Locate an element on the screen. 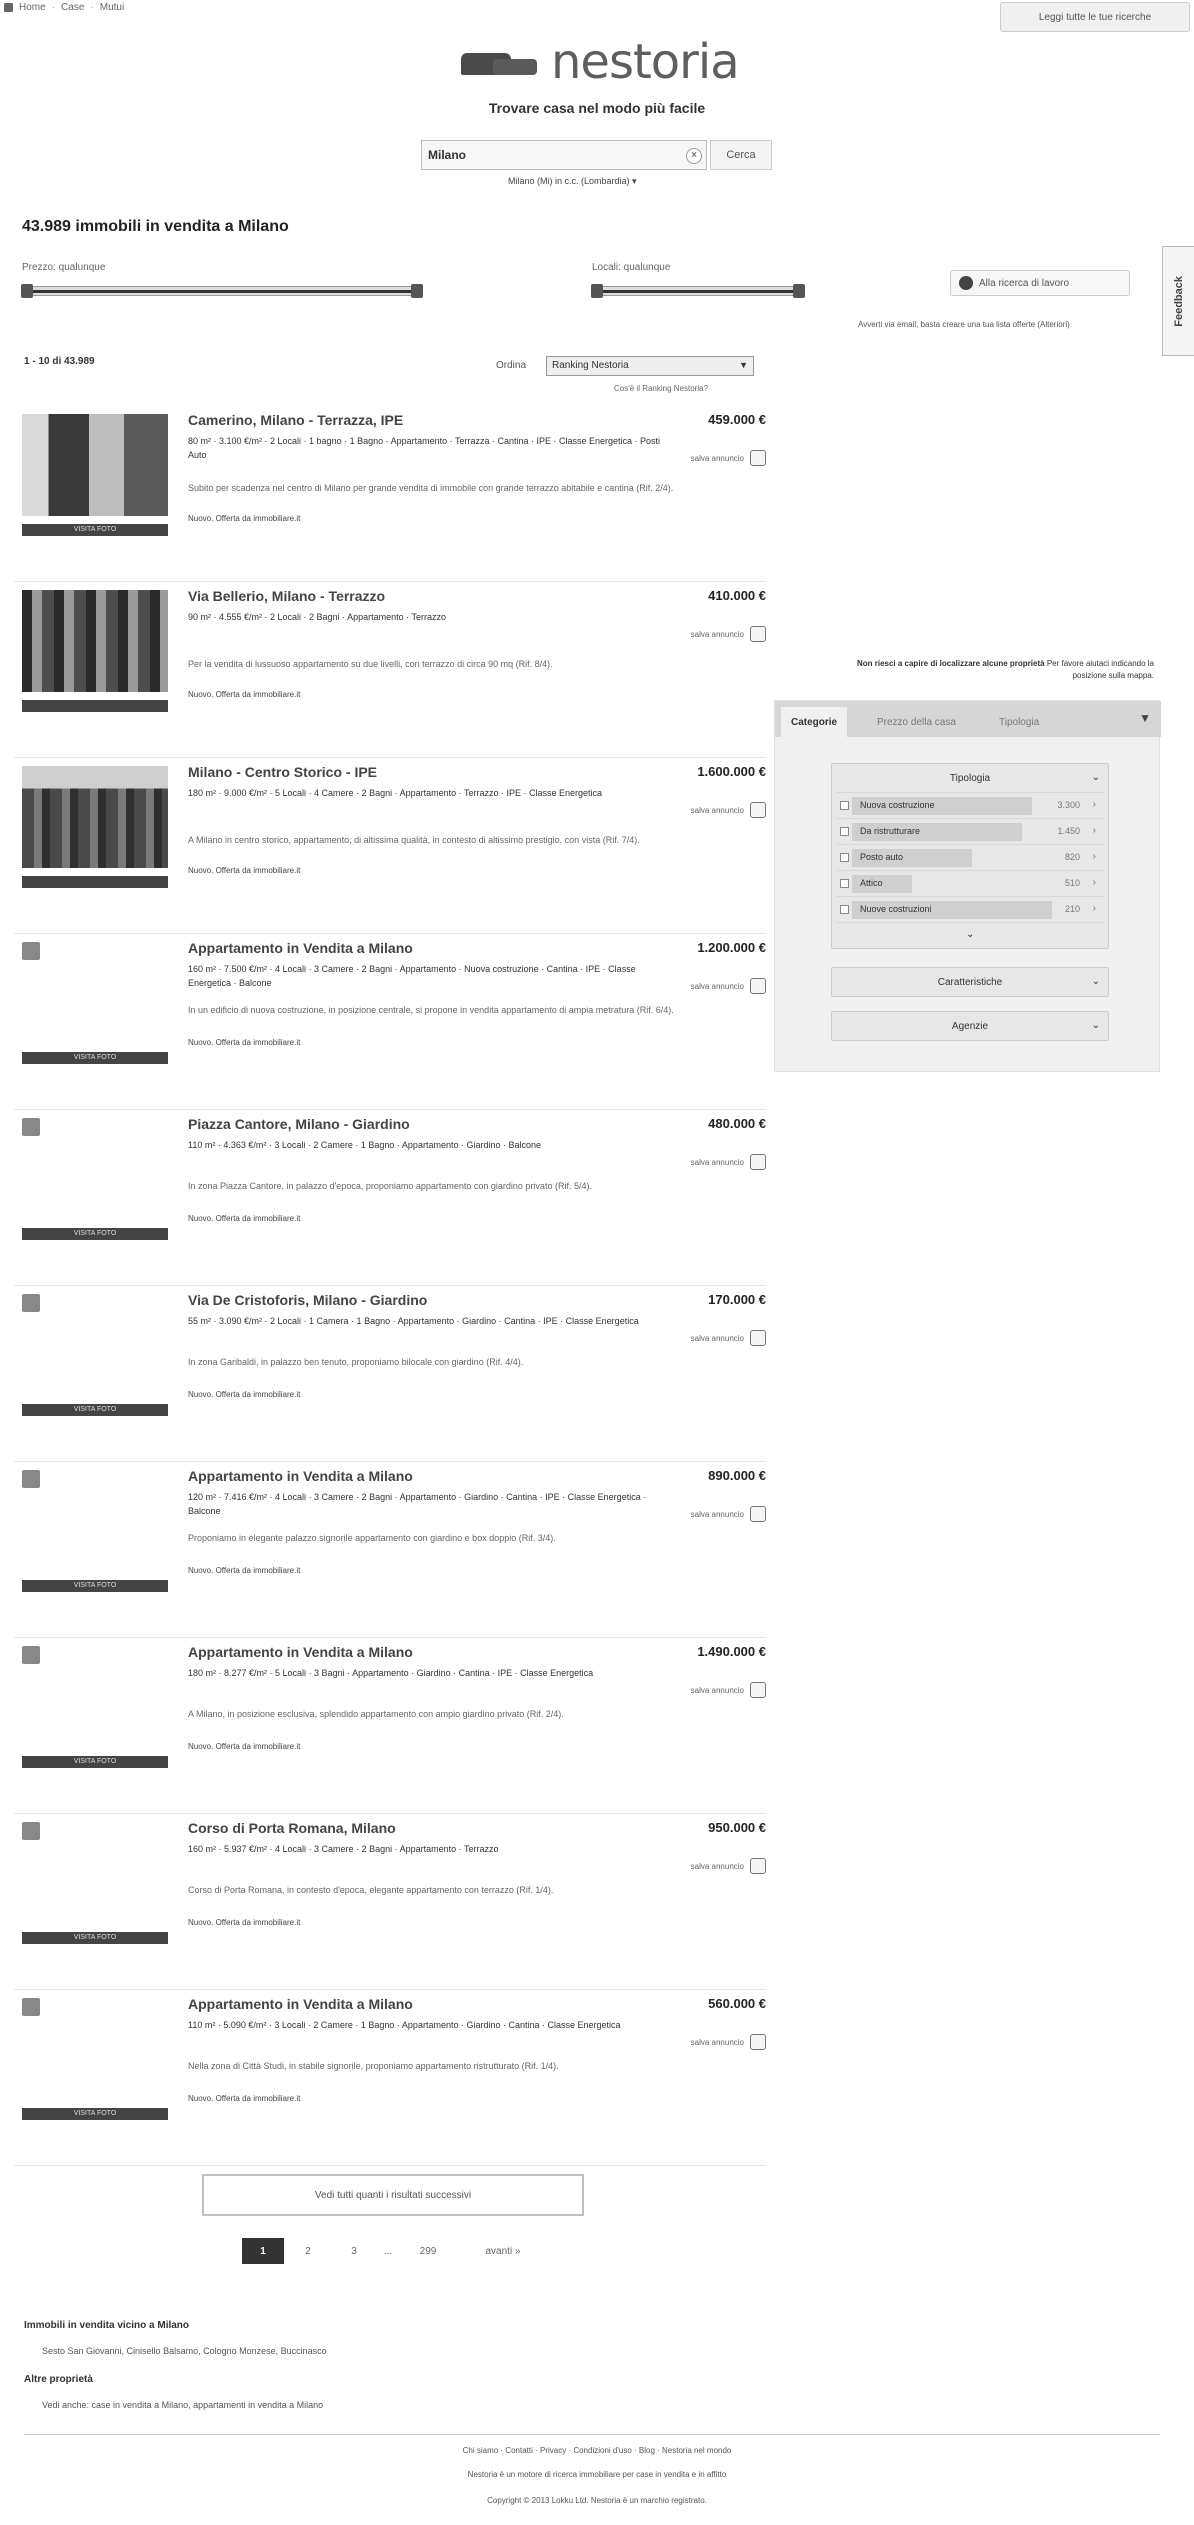  listing-title: Camerino, Milano - Terrazza, IPE is located at coordinates (295, 420).